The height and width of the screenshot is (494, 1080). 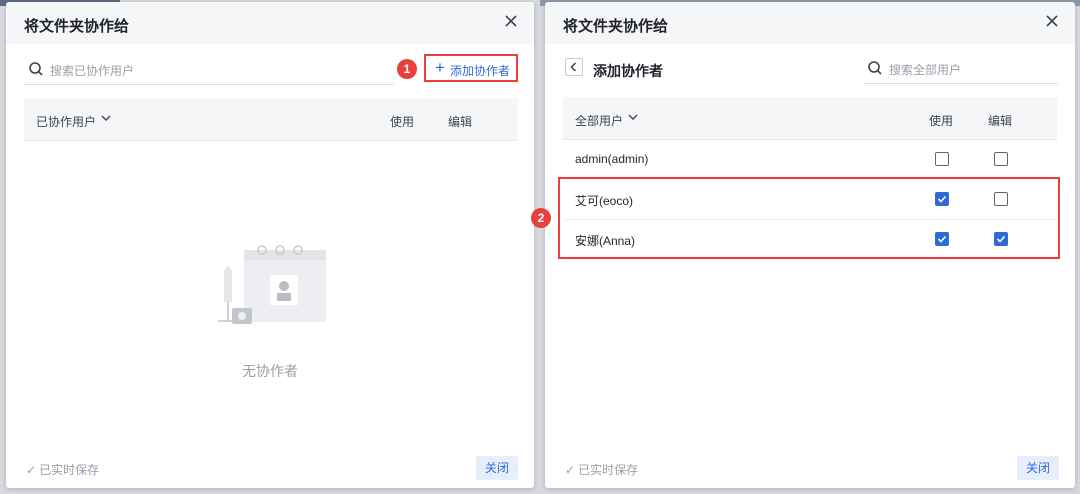 I want to click on table-row: 艾可(eoco), so click(x=810, y=199).